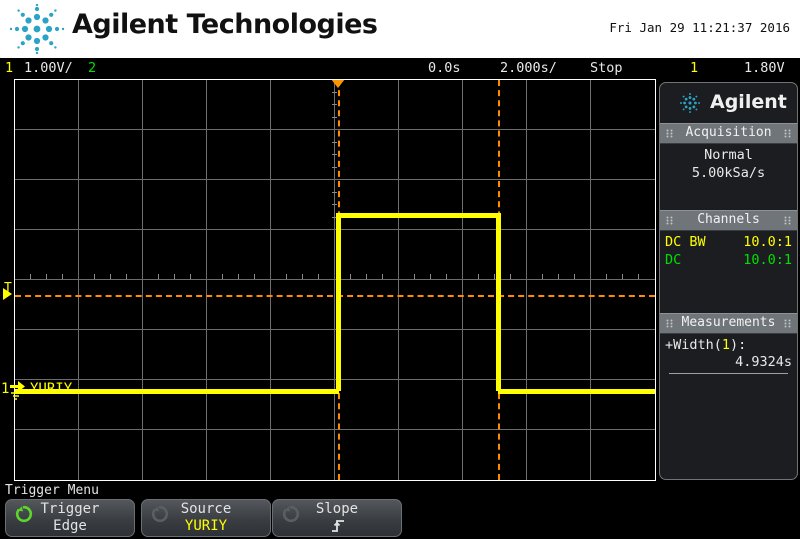 The image size is (800, 539). I want to click on measurements-title: Measurements, so click(728, 322).